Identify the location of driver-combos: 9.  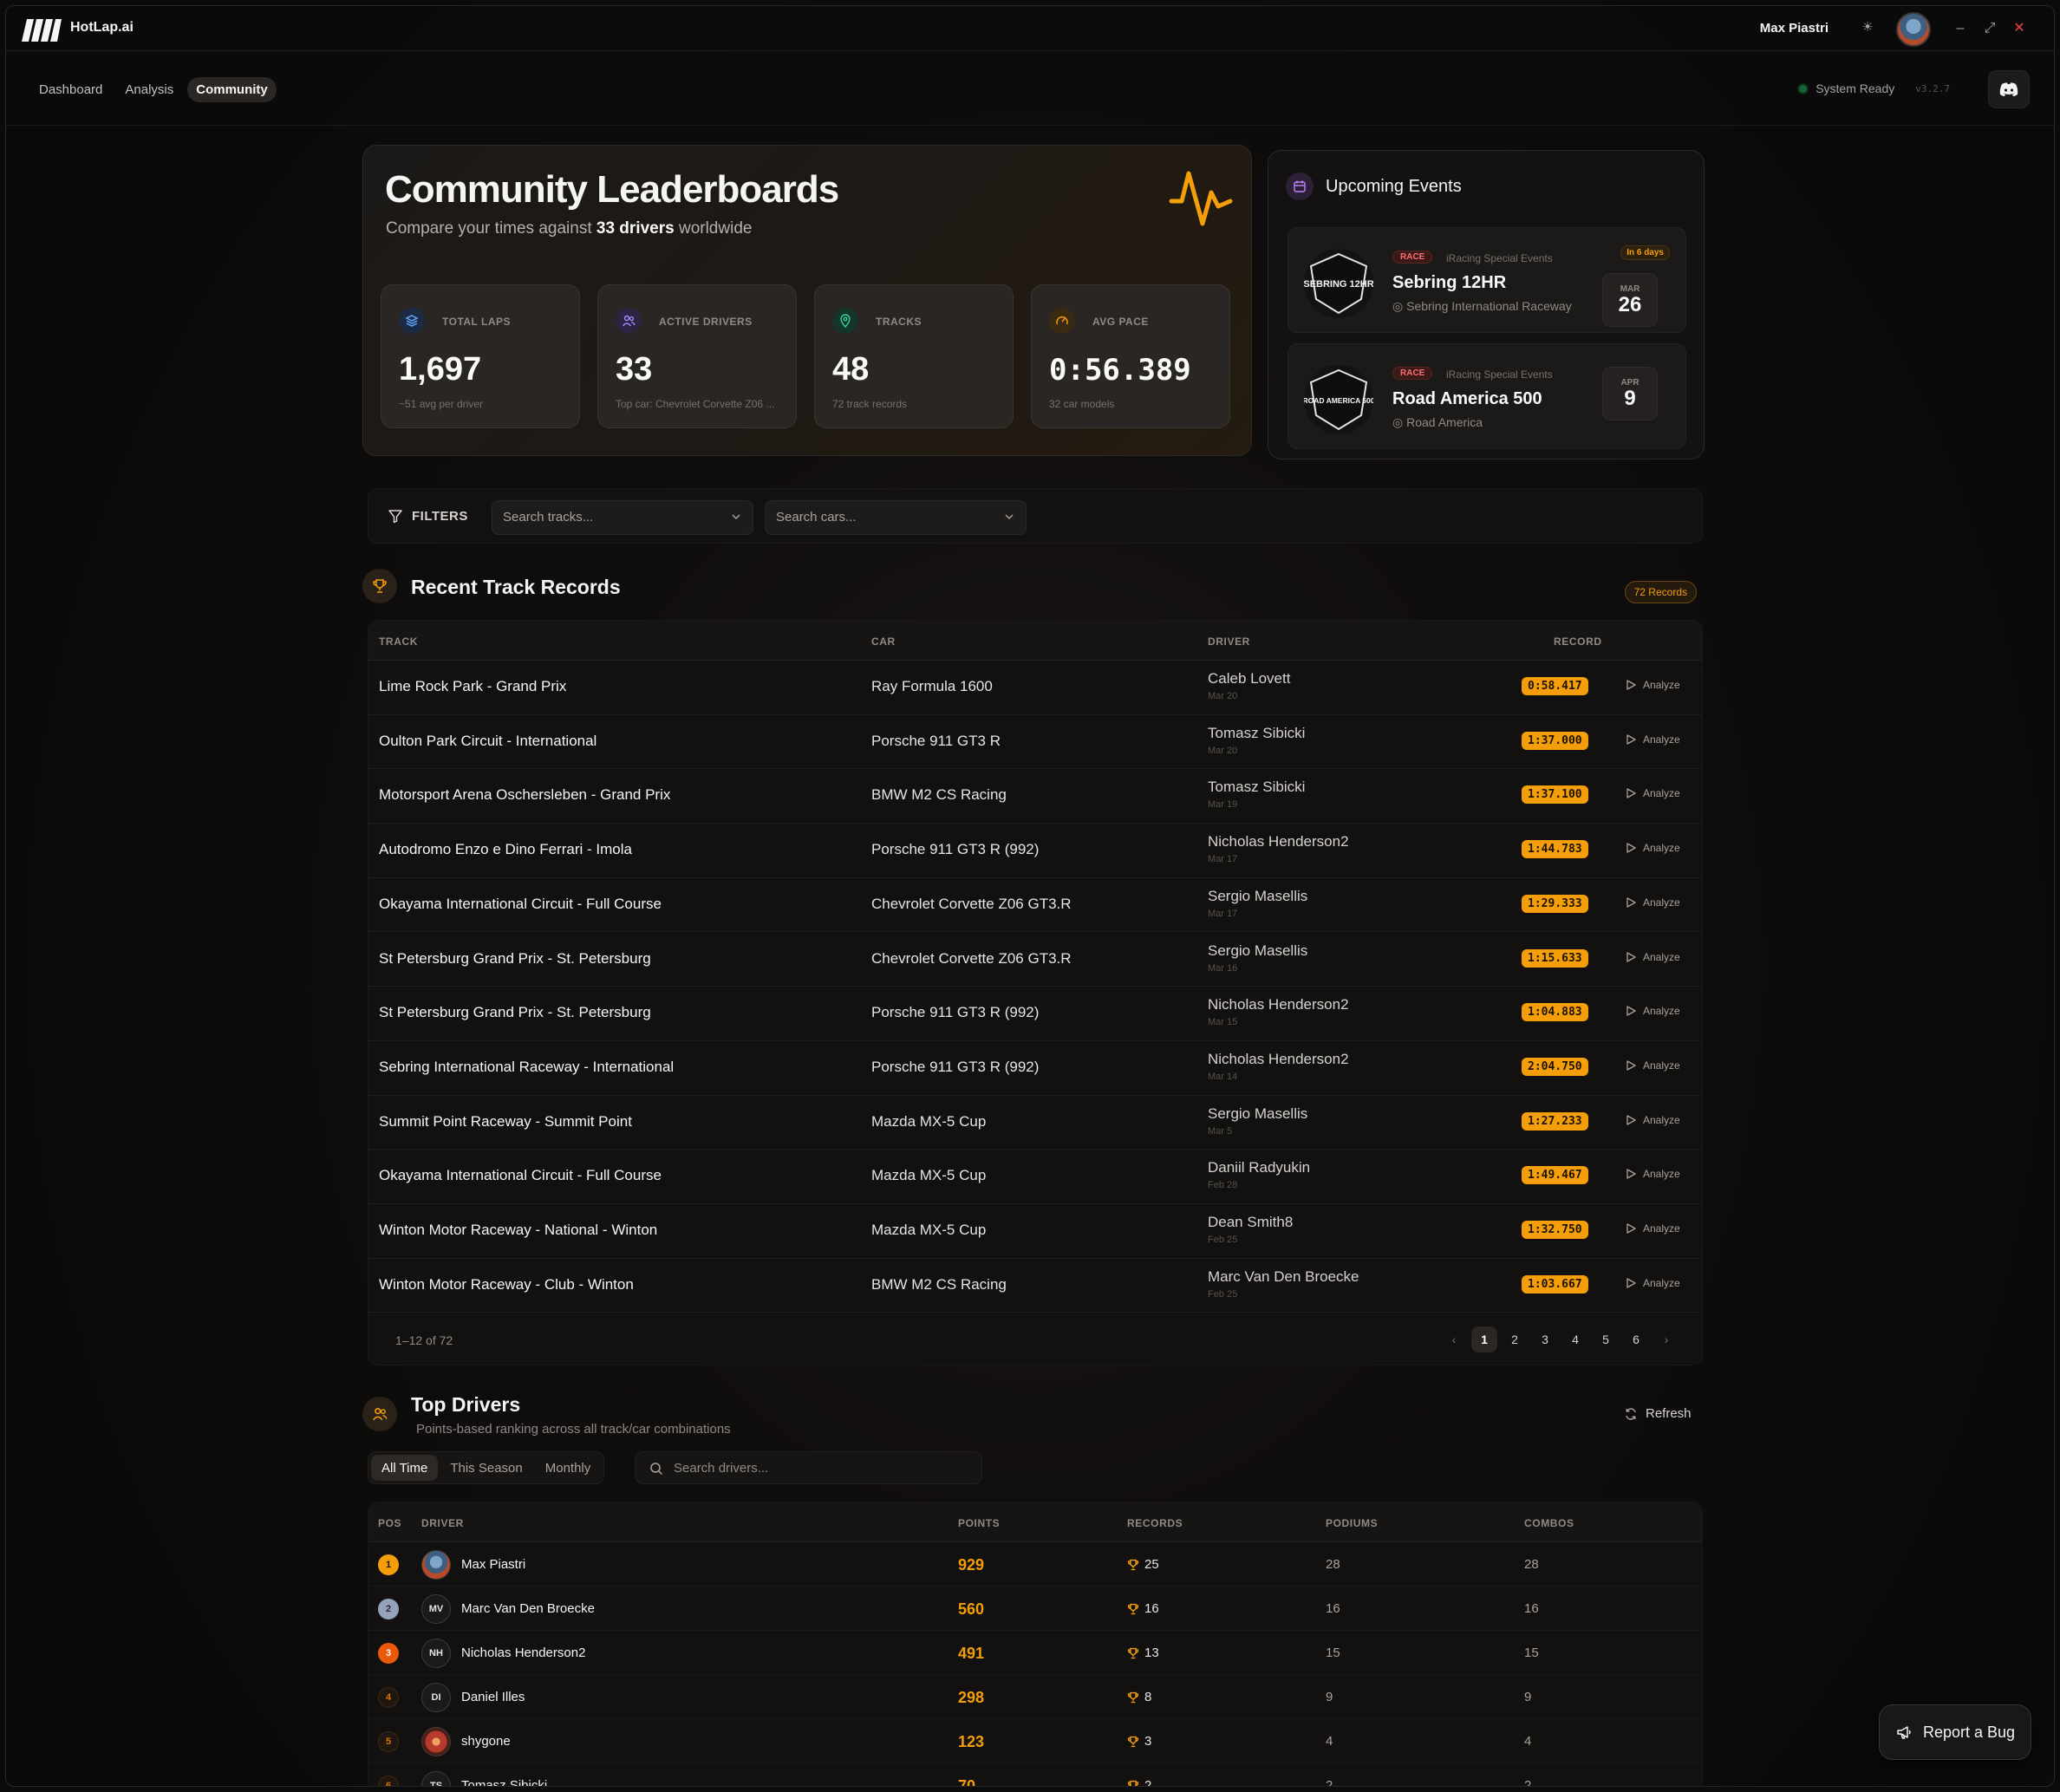
(1528, 1697).